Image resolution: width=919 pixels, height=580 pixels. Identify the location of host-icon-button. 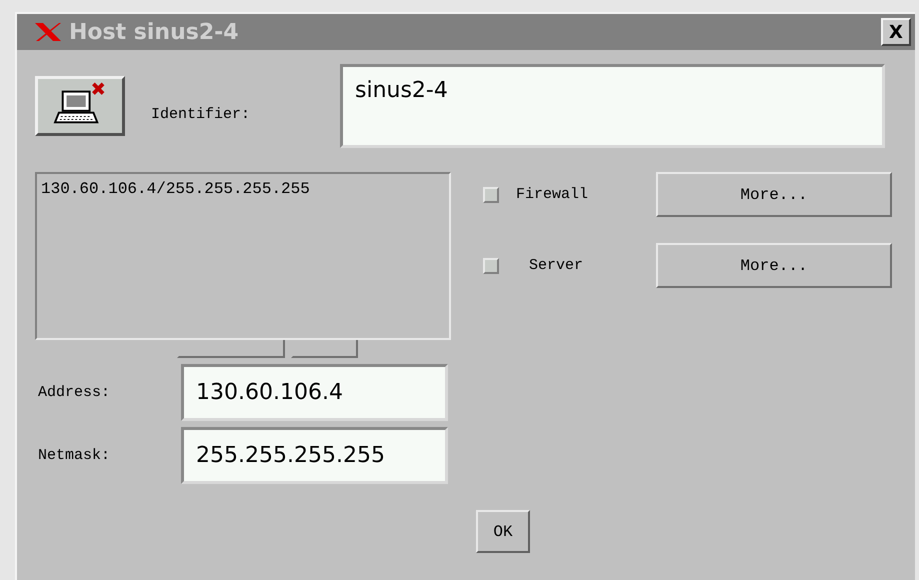
(80, 106).